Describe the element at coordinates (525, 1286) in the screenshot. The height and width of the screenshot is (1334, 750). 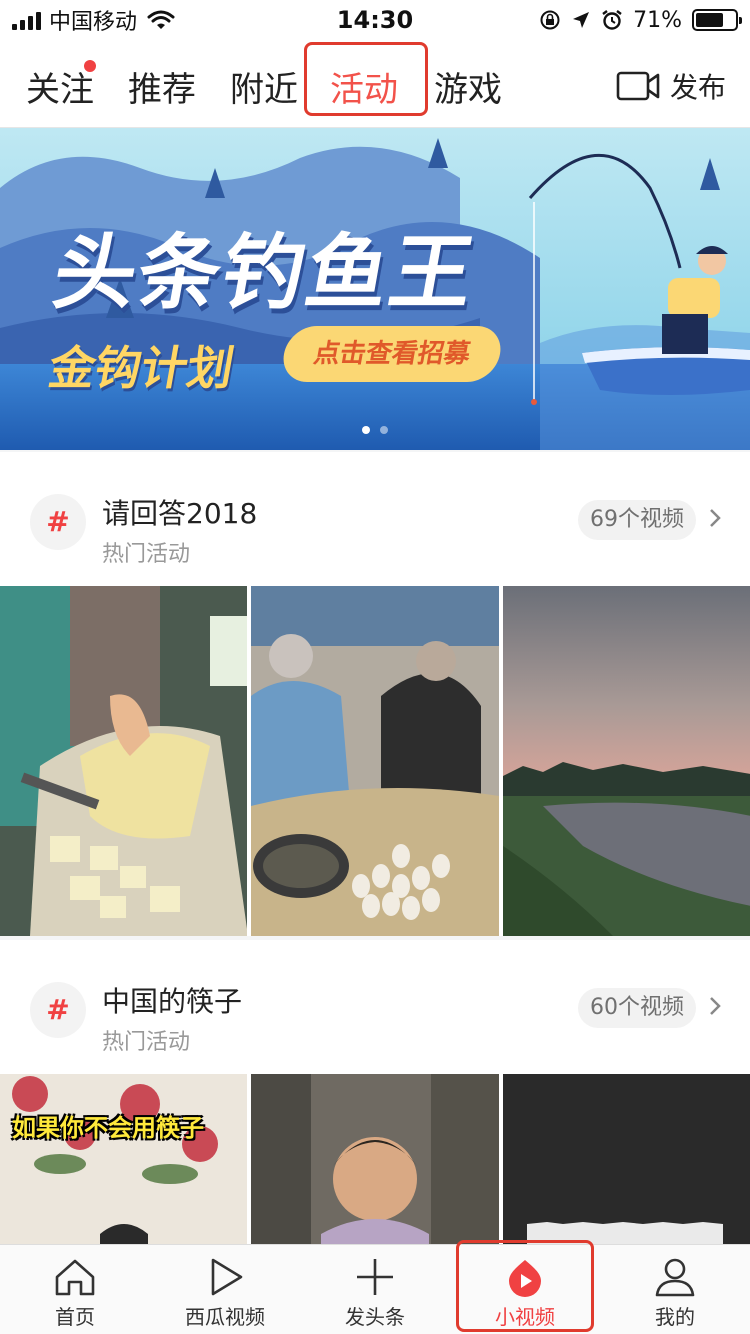
I see `active-bottom-tab-highlight` at that location.